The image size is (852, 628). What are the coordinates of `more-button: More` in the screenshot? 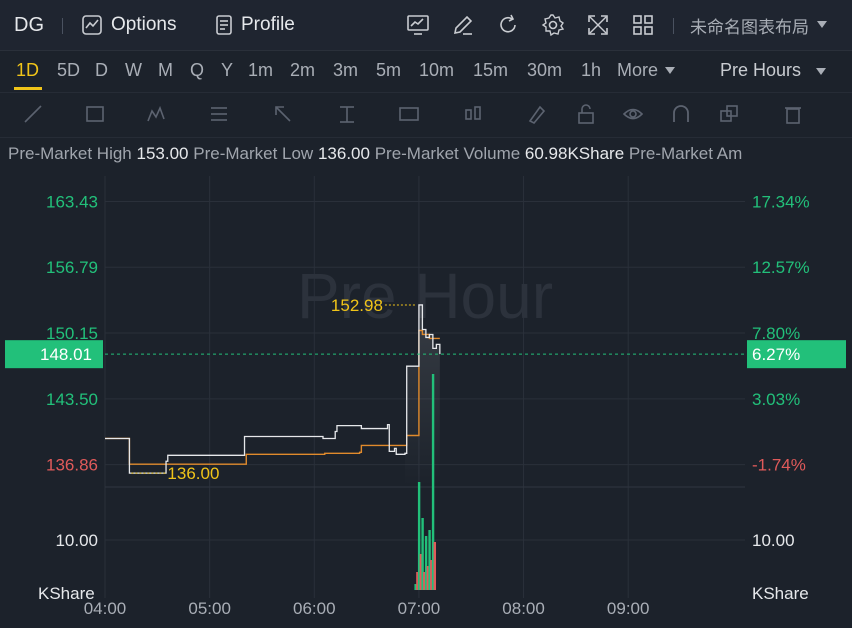 It's located at (637, 70).